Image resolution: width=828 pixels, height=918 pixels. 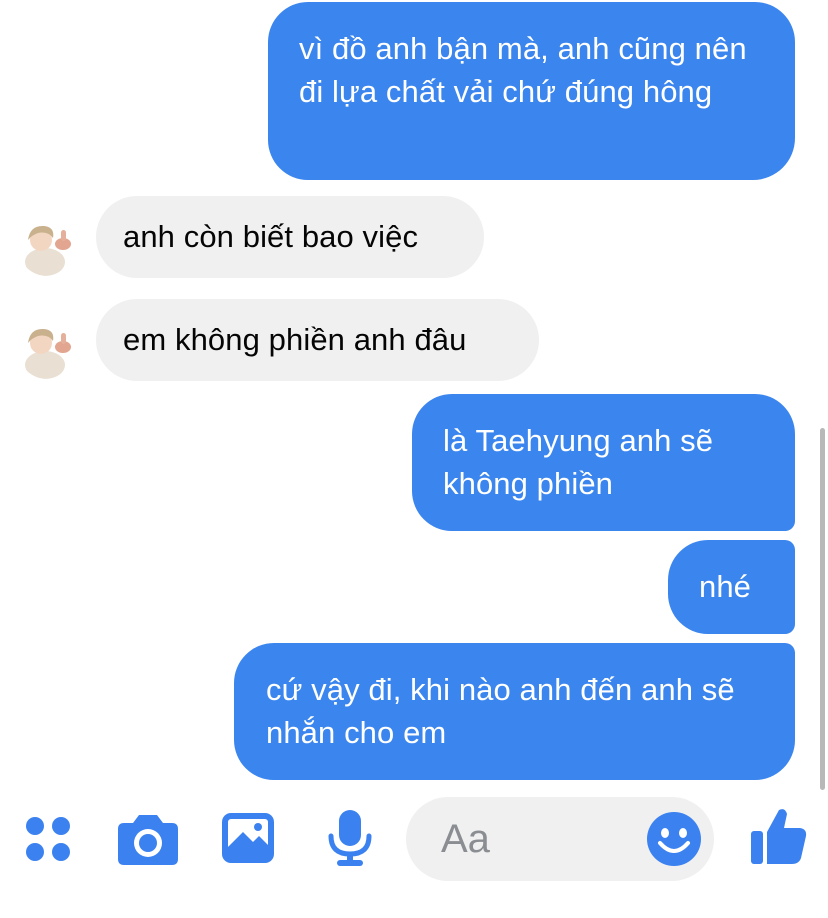 I want to click on message-input-placeholder: Aa, so click(x=465, y=839).